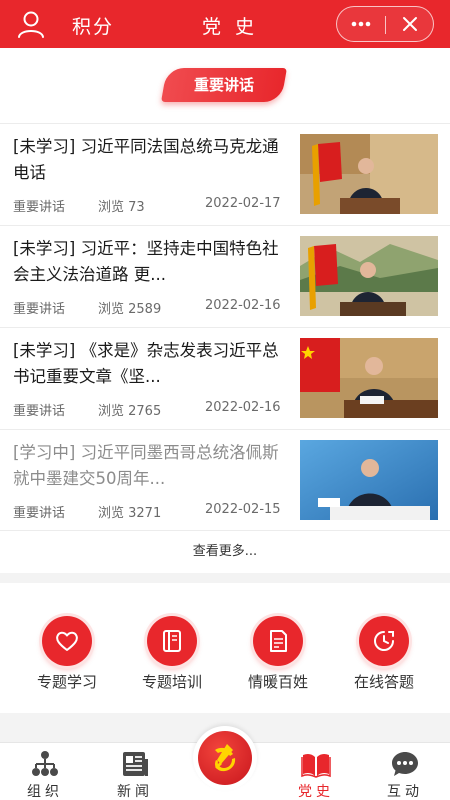 This screenshot has height=800, width=450. Describe the element at coordinates (384, 641) in the screenshot. I see `clock-icon` at that location.